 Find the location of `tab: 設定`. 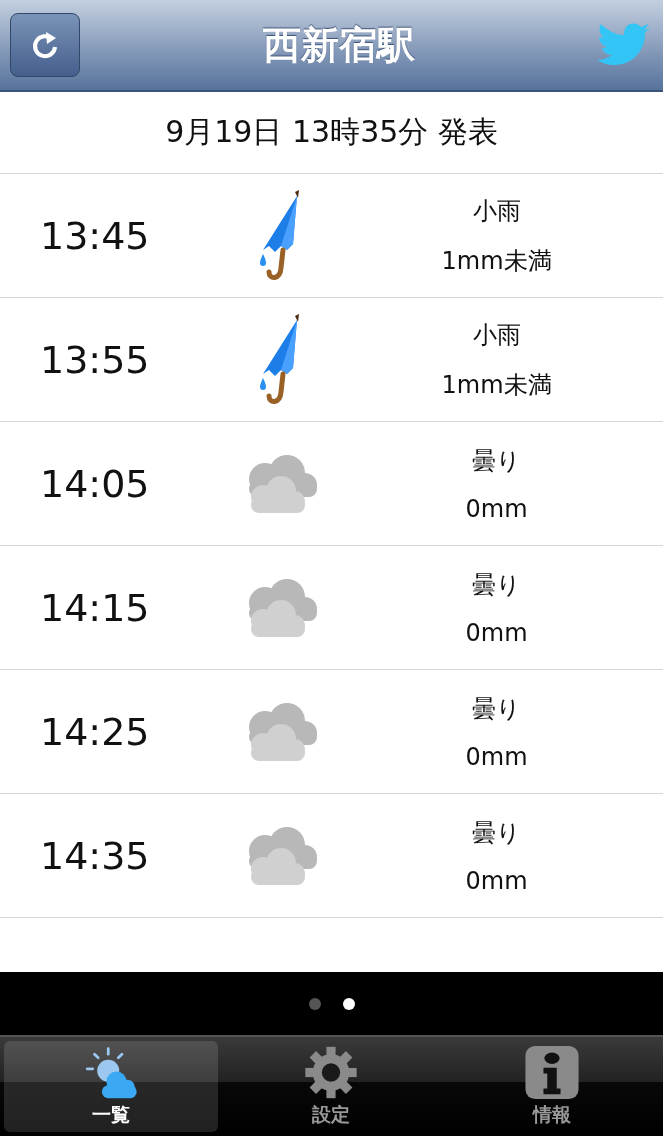

tab: 設定 is located at coordinates (331, 1086).